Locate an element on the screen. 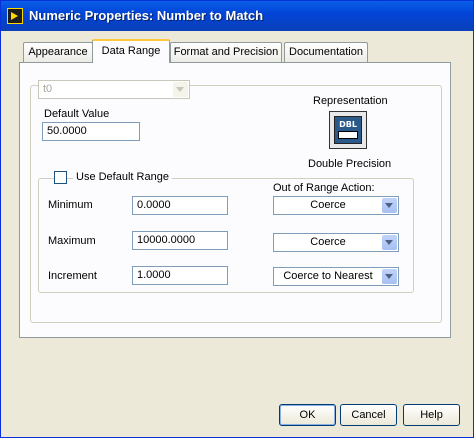 This screenshot has height=438, width=474. maximum-input: 10000.0000 is located at coordinates (180, 240).